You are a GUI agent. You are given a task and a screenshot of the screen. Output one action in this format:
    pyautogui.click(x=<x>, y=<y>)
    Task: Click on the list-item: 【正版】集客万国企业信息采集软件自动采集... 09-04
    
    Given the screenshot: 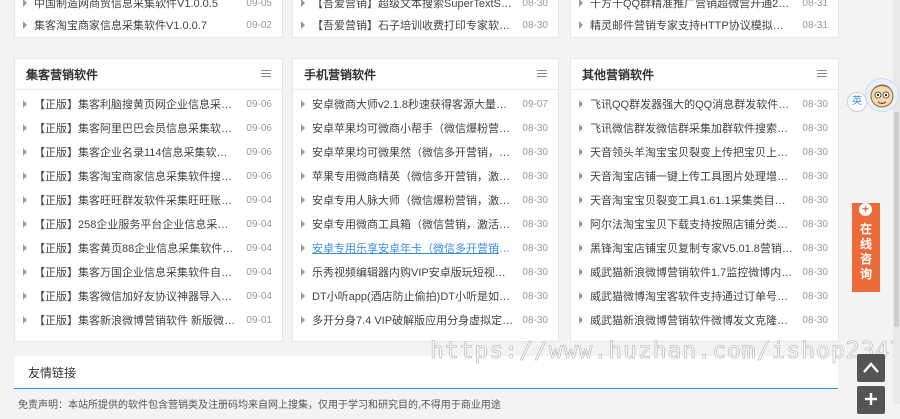 What is the action you would take?
    pyautogui.click(x=147, y=272)
    